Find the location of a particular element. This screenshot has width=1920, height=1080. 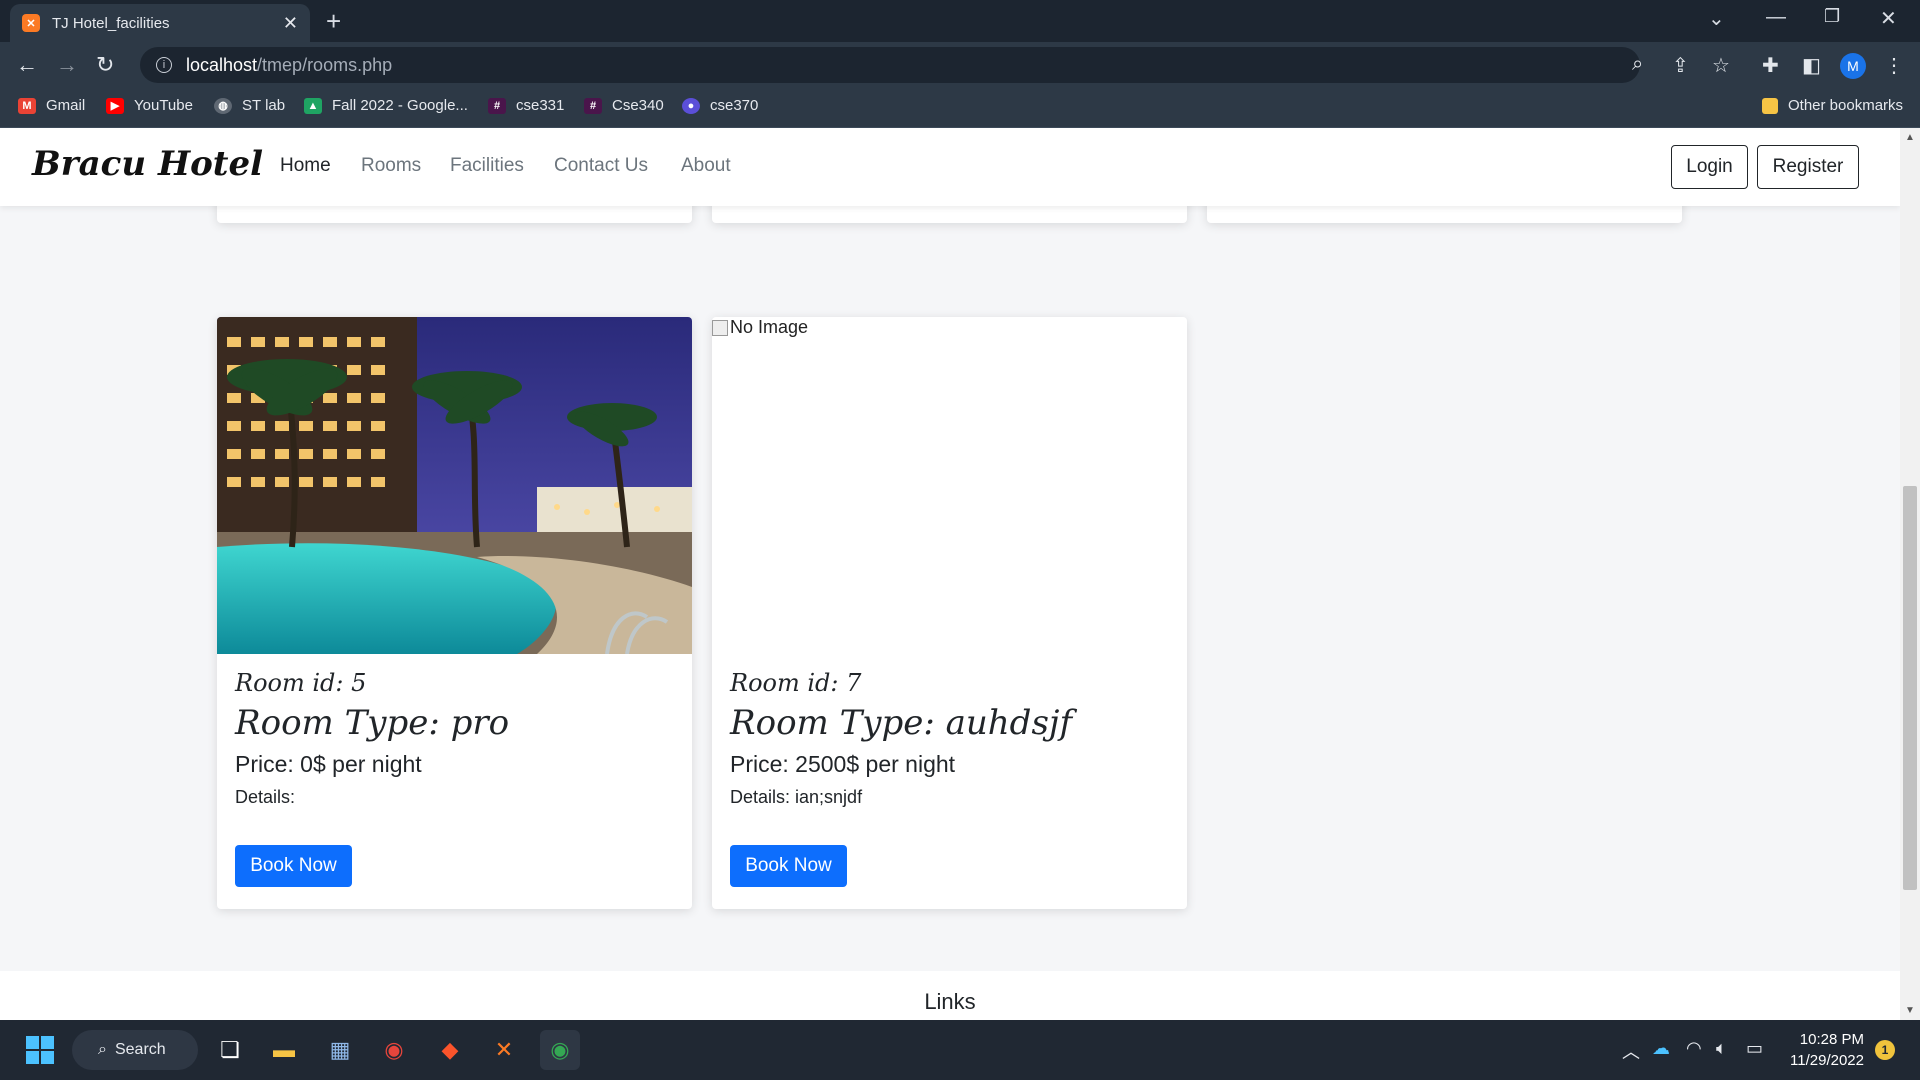

forward-arrow-icon: → is located at coordinates (67, 65).